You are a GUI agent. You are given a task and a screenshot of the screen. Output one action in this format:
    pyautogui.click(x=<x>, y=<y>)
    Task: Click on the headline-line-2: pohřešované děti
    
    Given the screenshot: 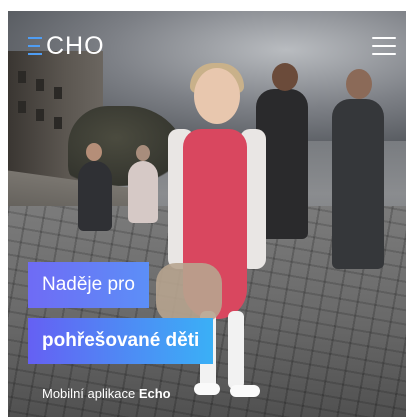 What is the action you would take?
    pyautogui.click(x=121, y=341)
    